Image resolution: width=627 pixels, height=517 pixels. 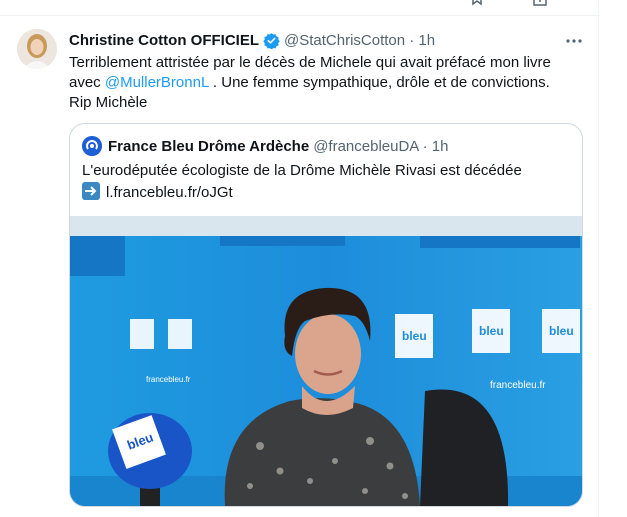 What do you see at coordinates (169, 192) in the screenshot?
I see `quoted-link: l.francebleu.fr/oJGt` at bounding box center [169, 192].